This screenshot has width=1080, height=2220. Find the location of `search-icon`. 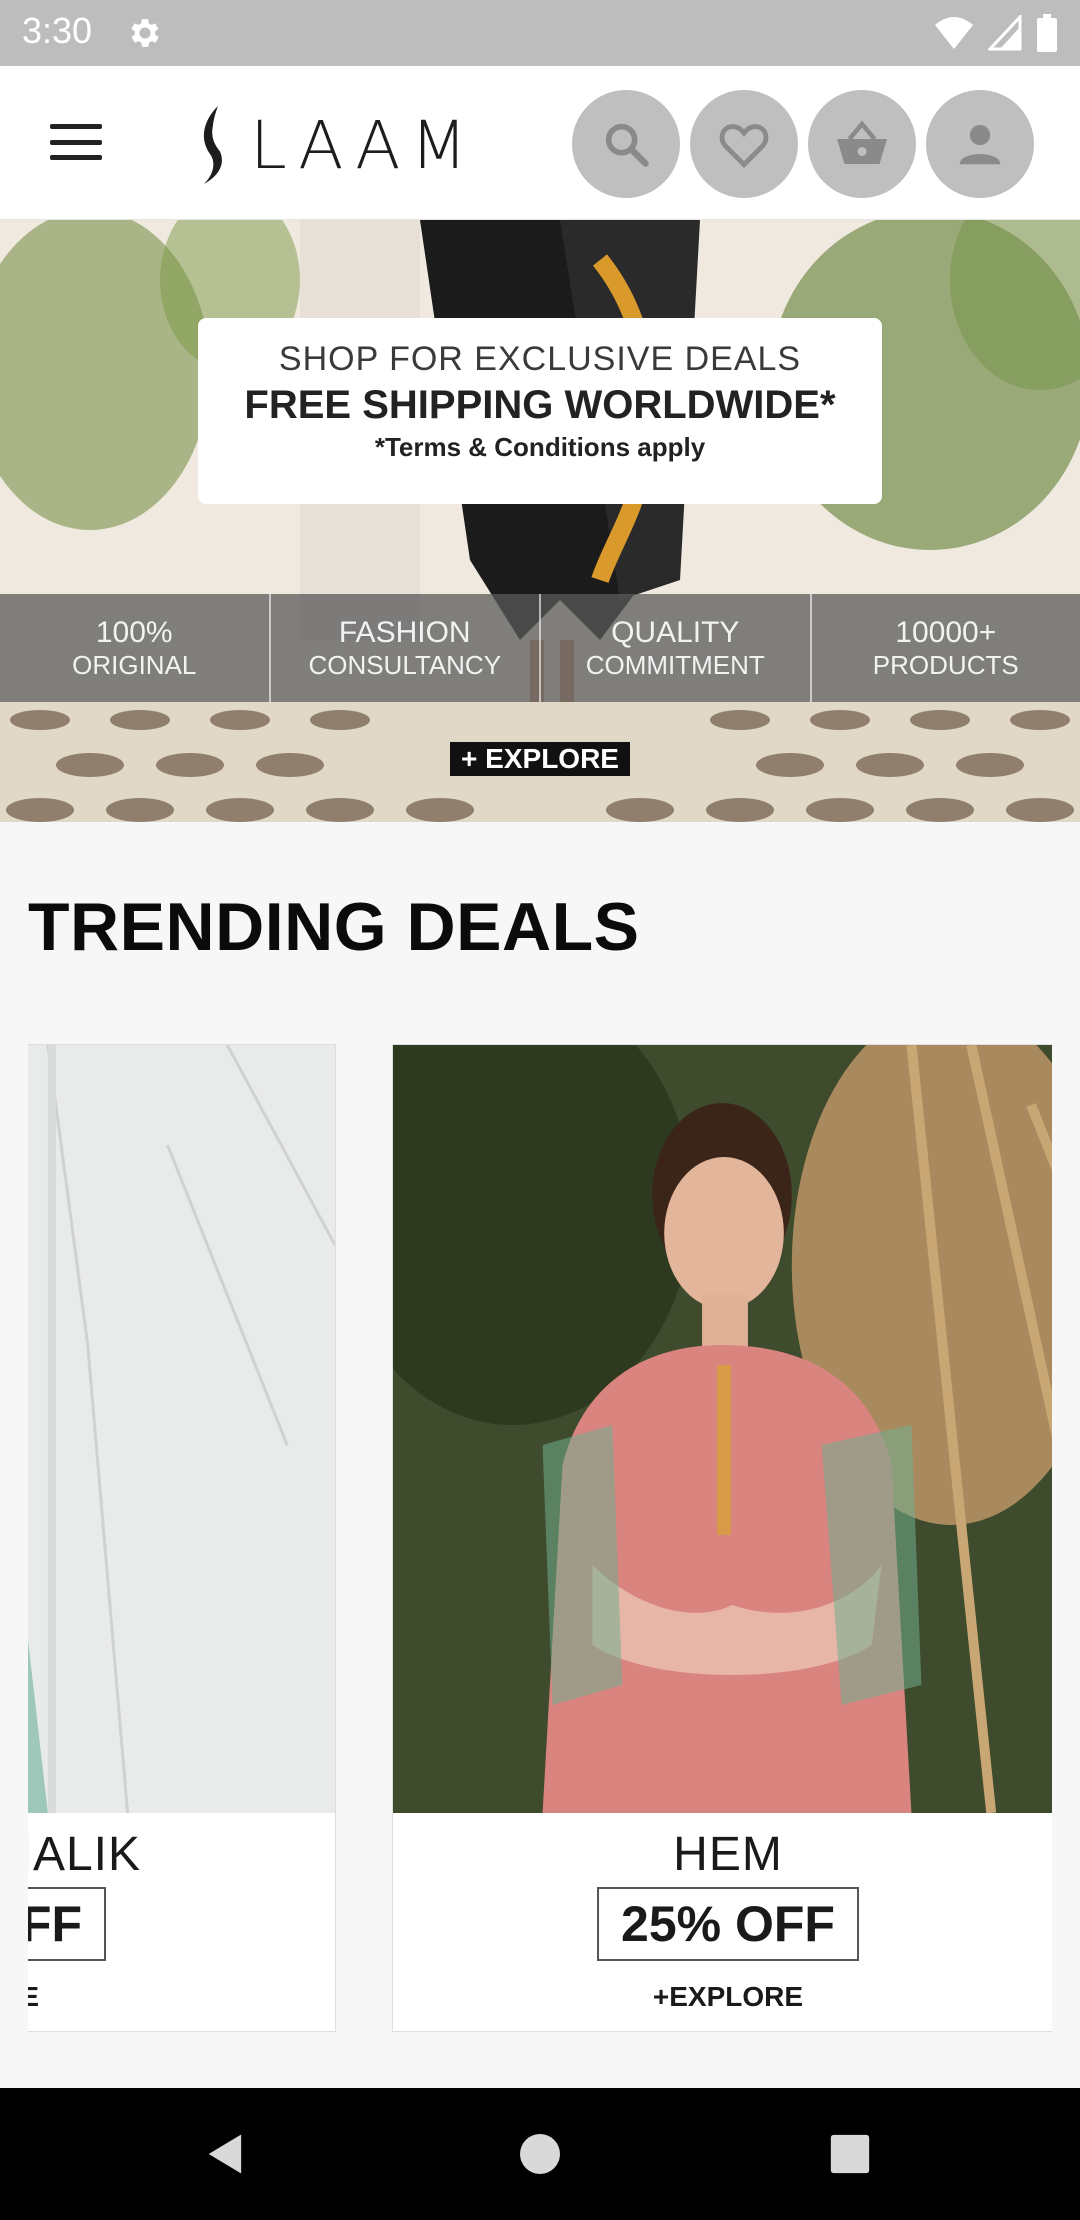

search-icon is located at coordinates (627, 145).